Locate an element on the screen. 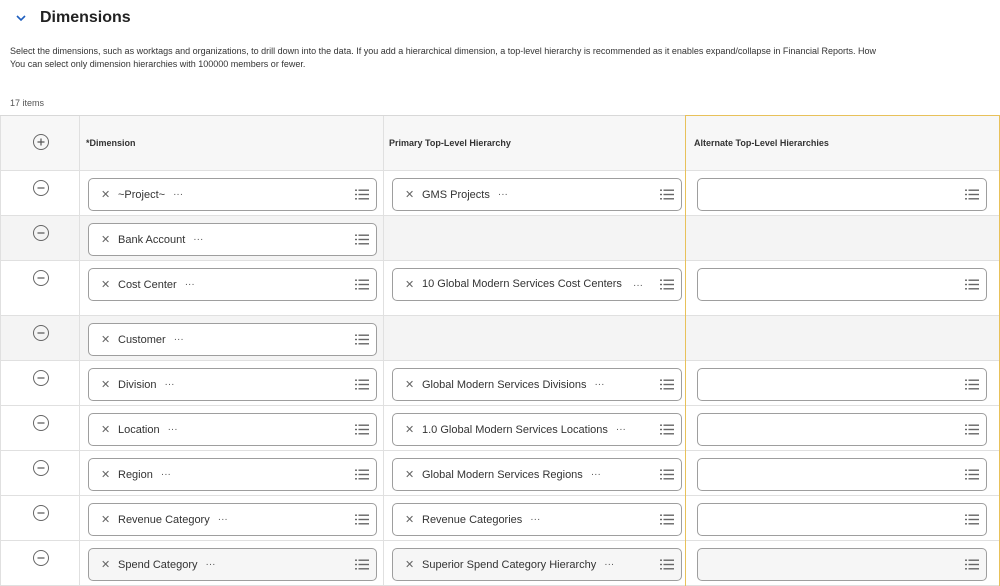 Image resolution: width=1000 pixels, height=586 pixels. prompt-field: ✕ Customer ··· is located at coordinates (232, 339).